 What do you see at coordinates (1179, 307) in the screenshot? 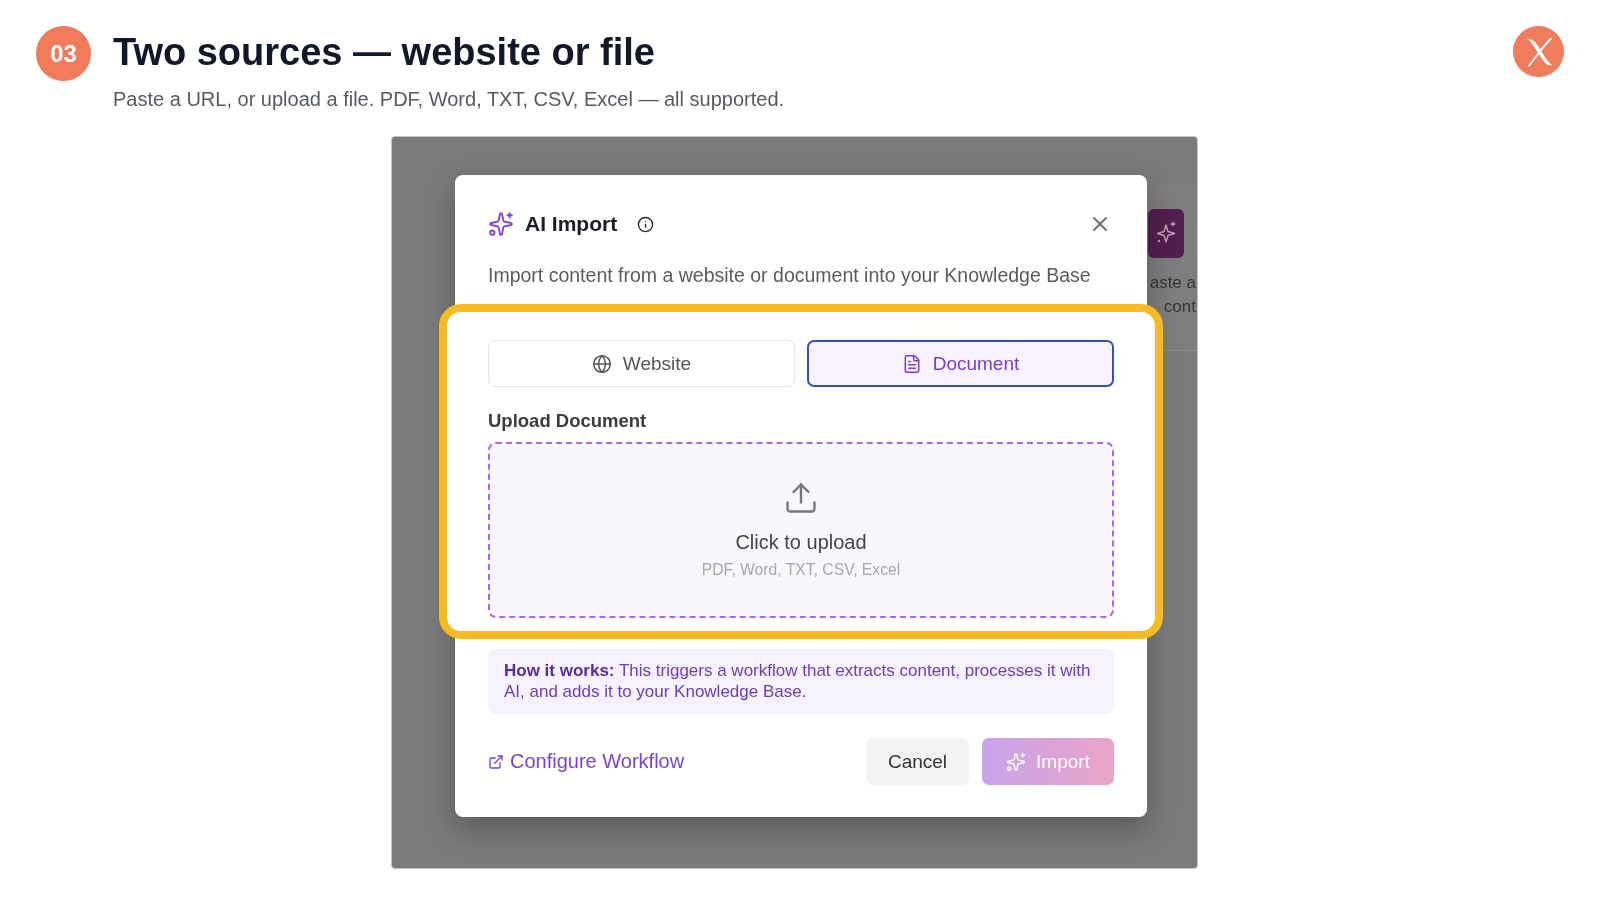
I see `background-text: cont` at bounding box center [1179, 307].